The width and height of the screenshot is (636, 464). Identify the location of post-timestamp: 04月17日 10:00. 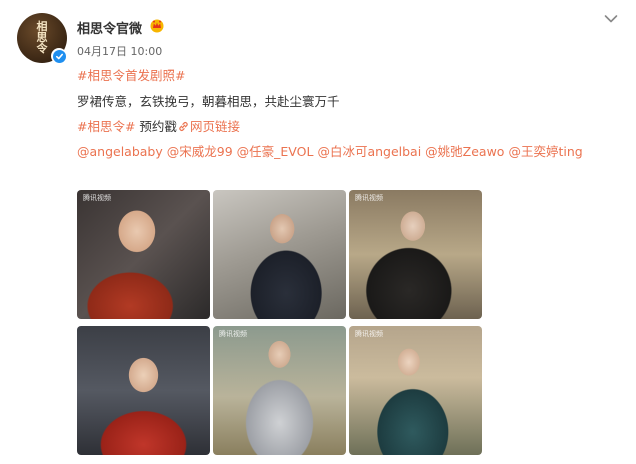
(119, 51).